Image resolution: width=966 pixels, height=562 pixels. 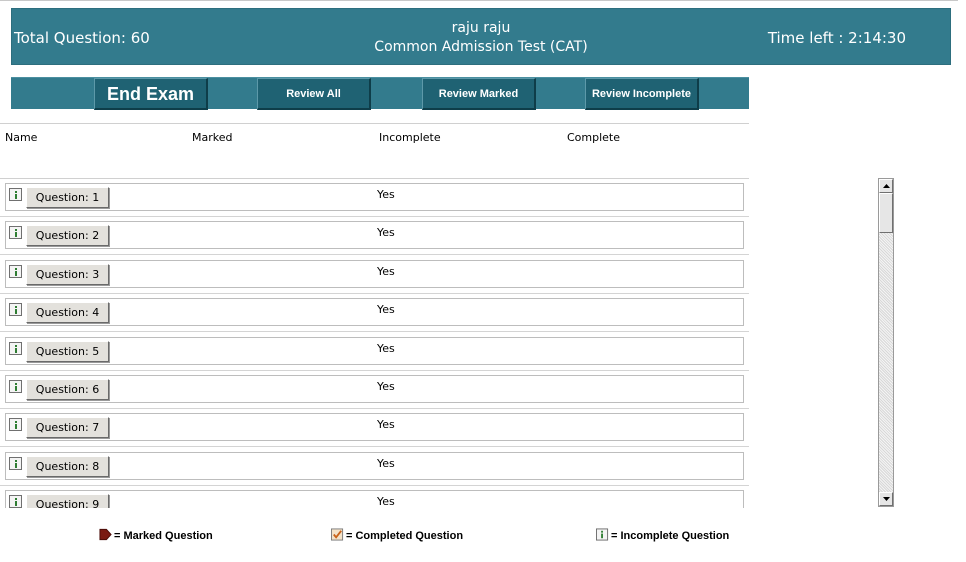 What do you see at coordinates (151, 94) in the screenshot?
I see `end-exam-button: End Exam` at bounding box center [151, 94].